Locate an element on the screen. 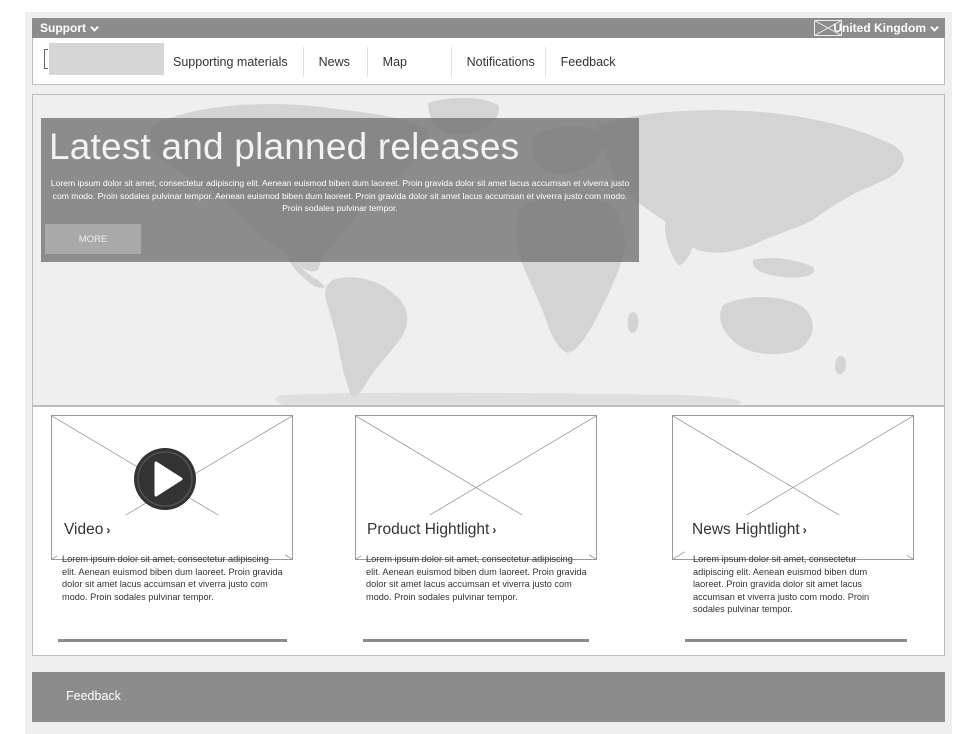 This screenshot has height=734, width=954. logo-bracket is located at coordinates (46, 59).